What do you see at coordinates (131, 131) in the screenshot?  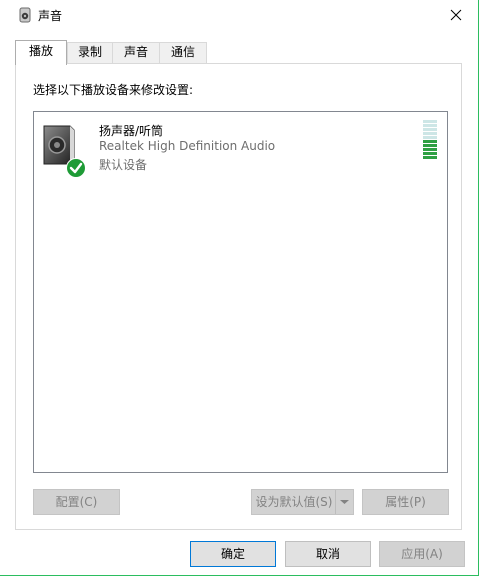 I see `device-name: 扬声器/听筒` at bounding box center [131, 131].